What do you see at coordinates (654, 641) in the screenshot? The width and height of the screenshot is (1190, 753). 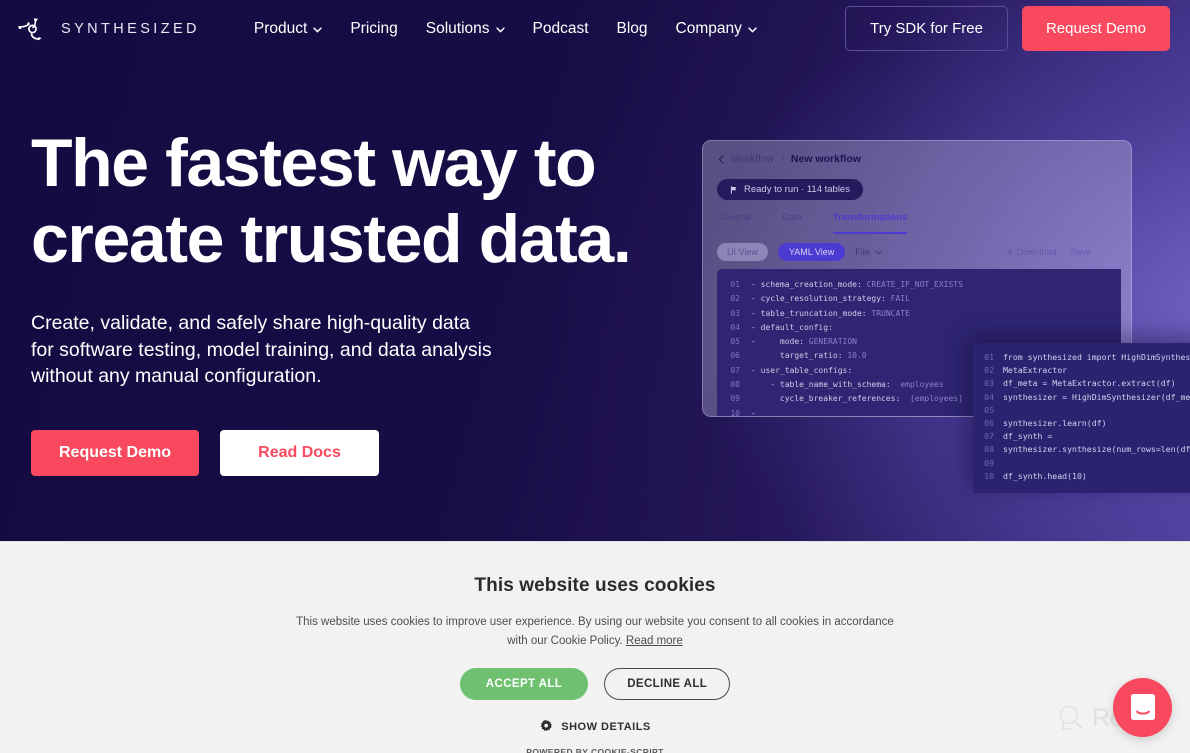 I see `read-more-link: Read more` at bounding box center [654, 641].